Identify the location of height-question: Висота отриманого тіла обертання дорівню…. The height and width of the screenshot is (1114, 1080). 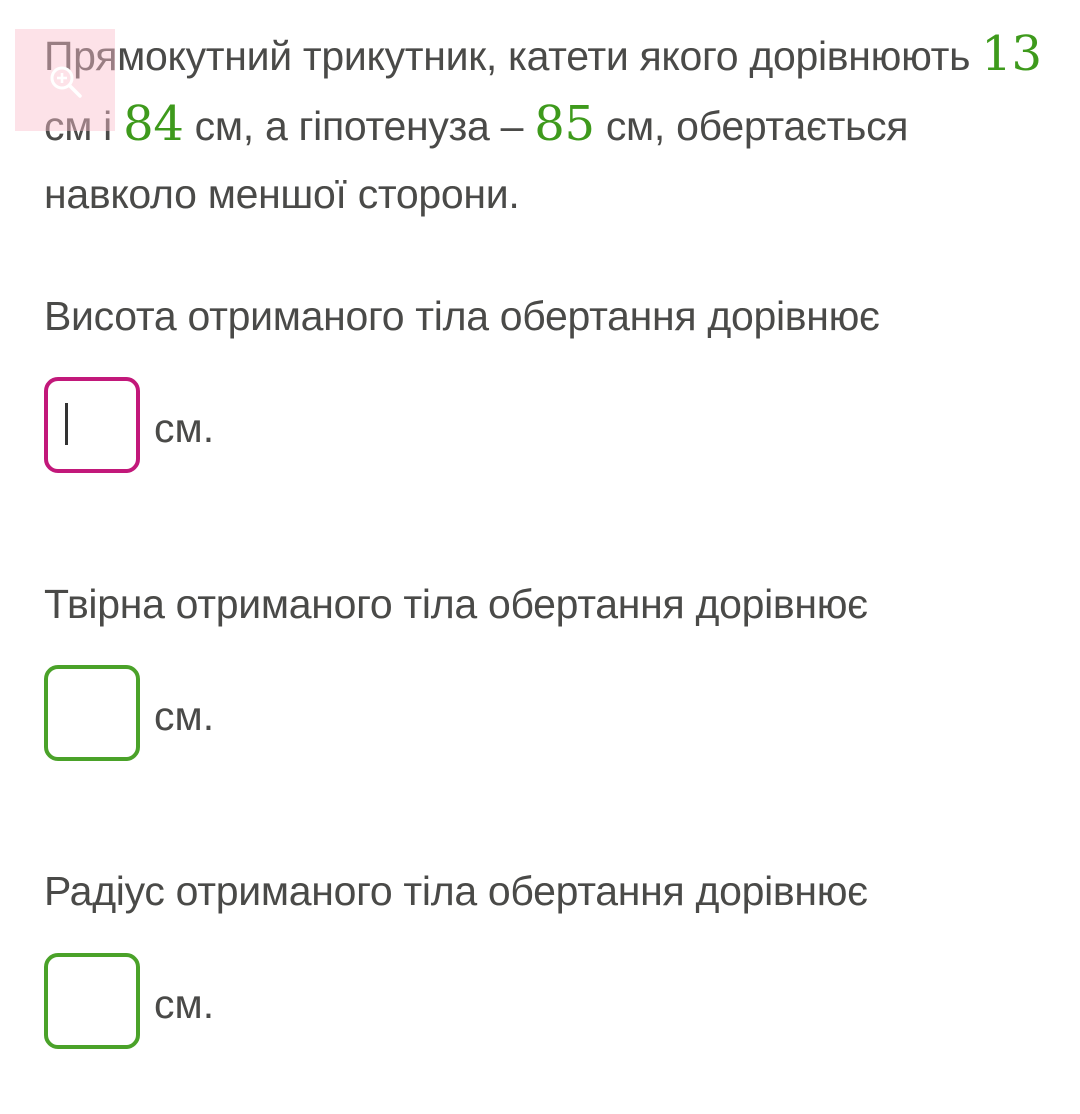
(462, 316).